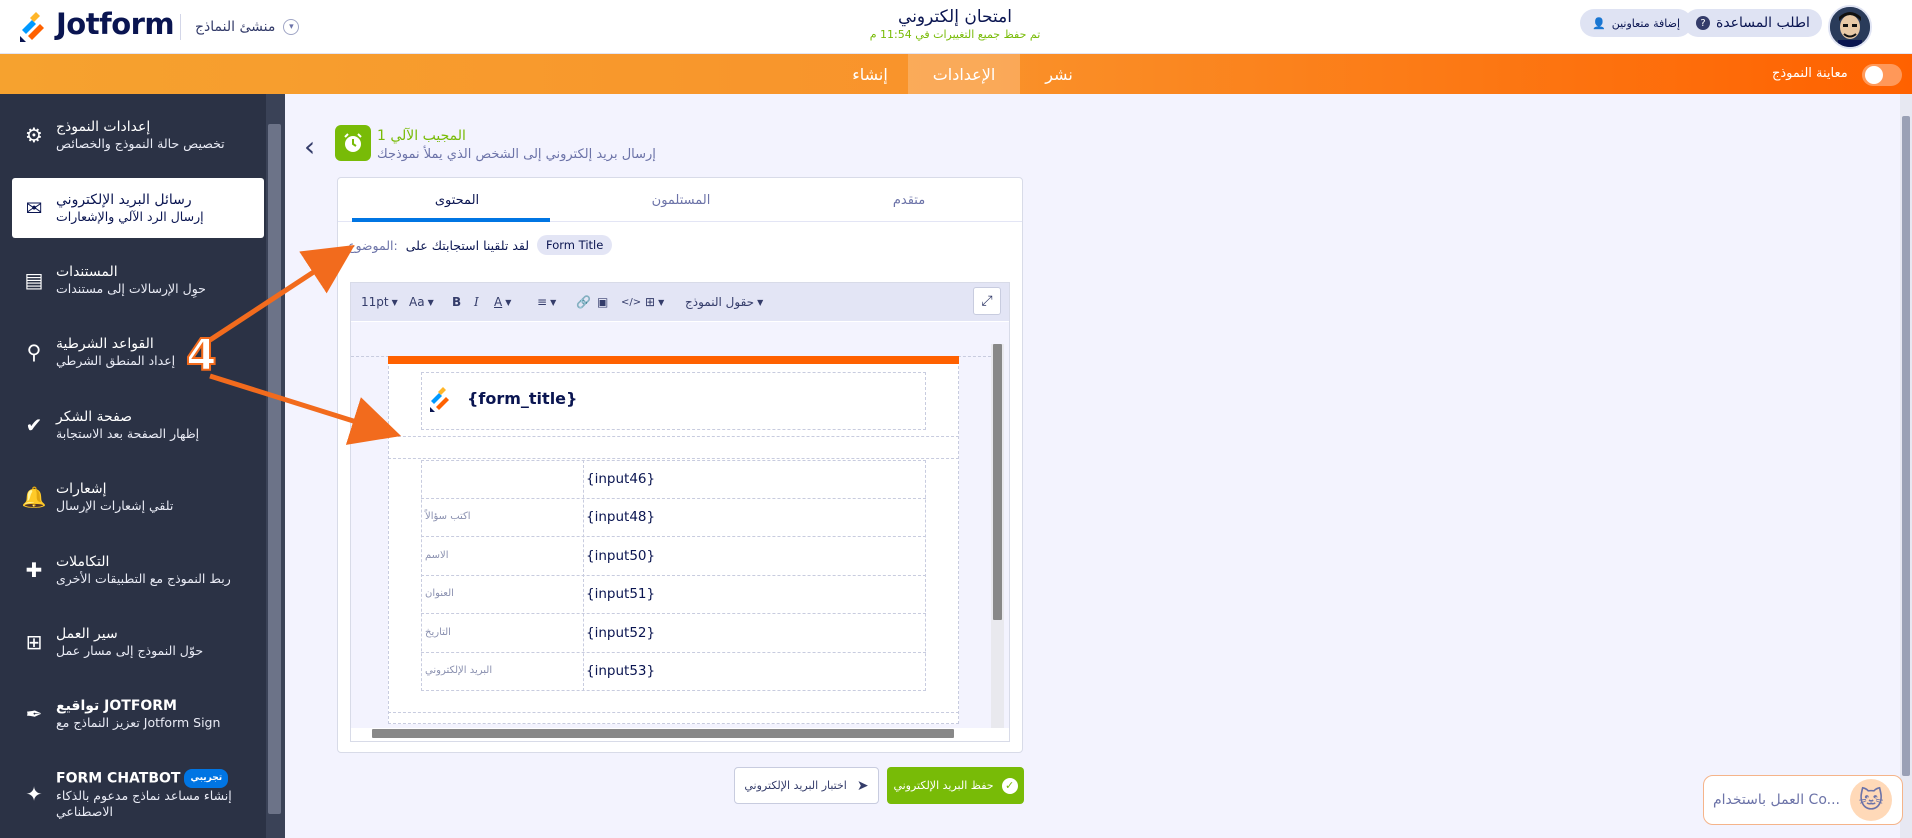 Image resolution: width=1912 pixels, height=838 pixels. I want to click on bell-icon: 🔔, so click(34, 497).